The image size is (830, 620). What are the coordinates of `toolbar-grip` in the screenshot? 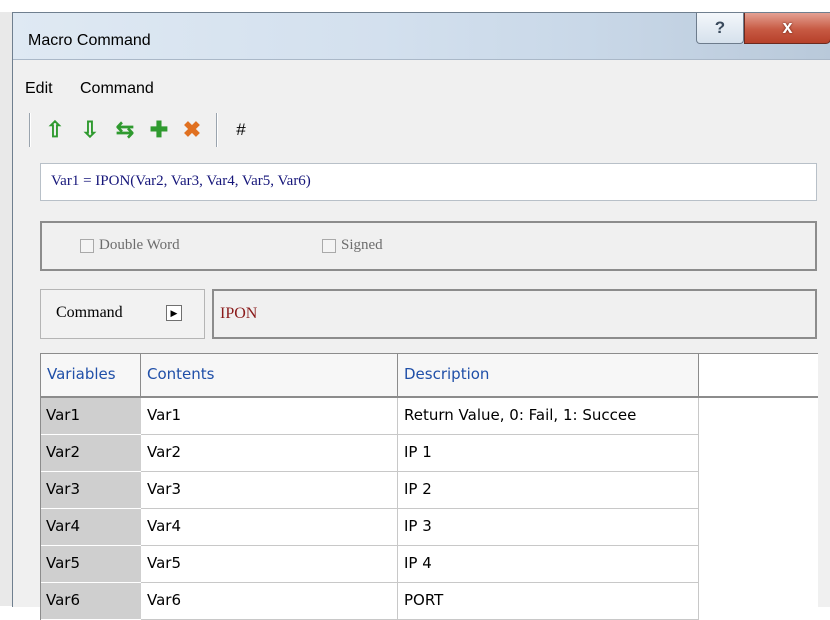 It's located at (30, 130).